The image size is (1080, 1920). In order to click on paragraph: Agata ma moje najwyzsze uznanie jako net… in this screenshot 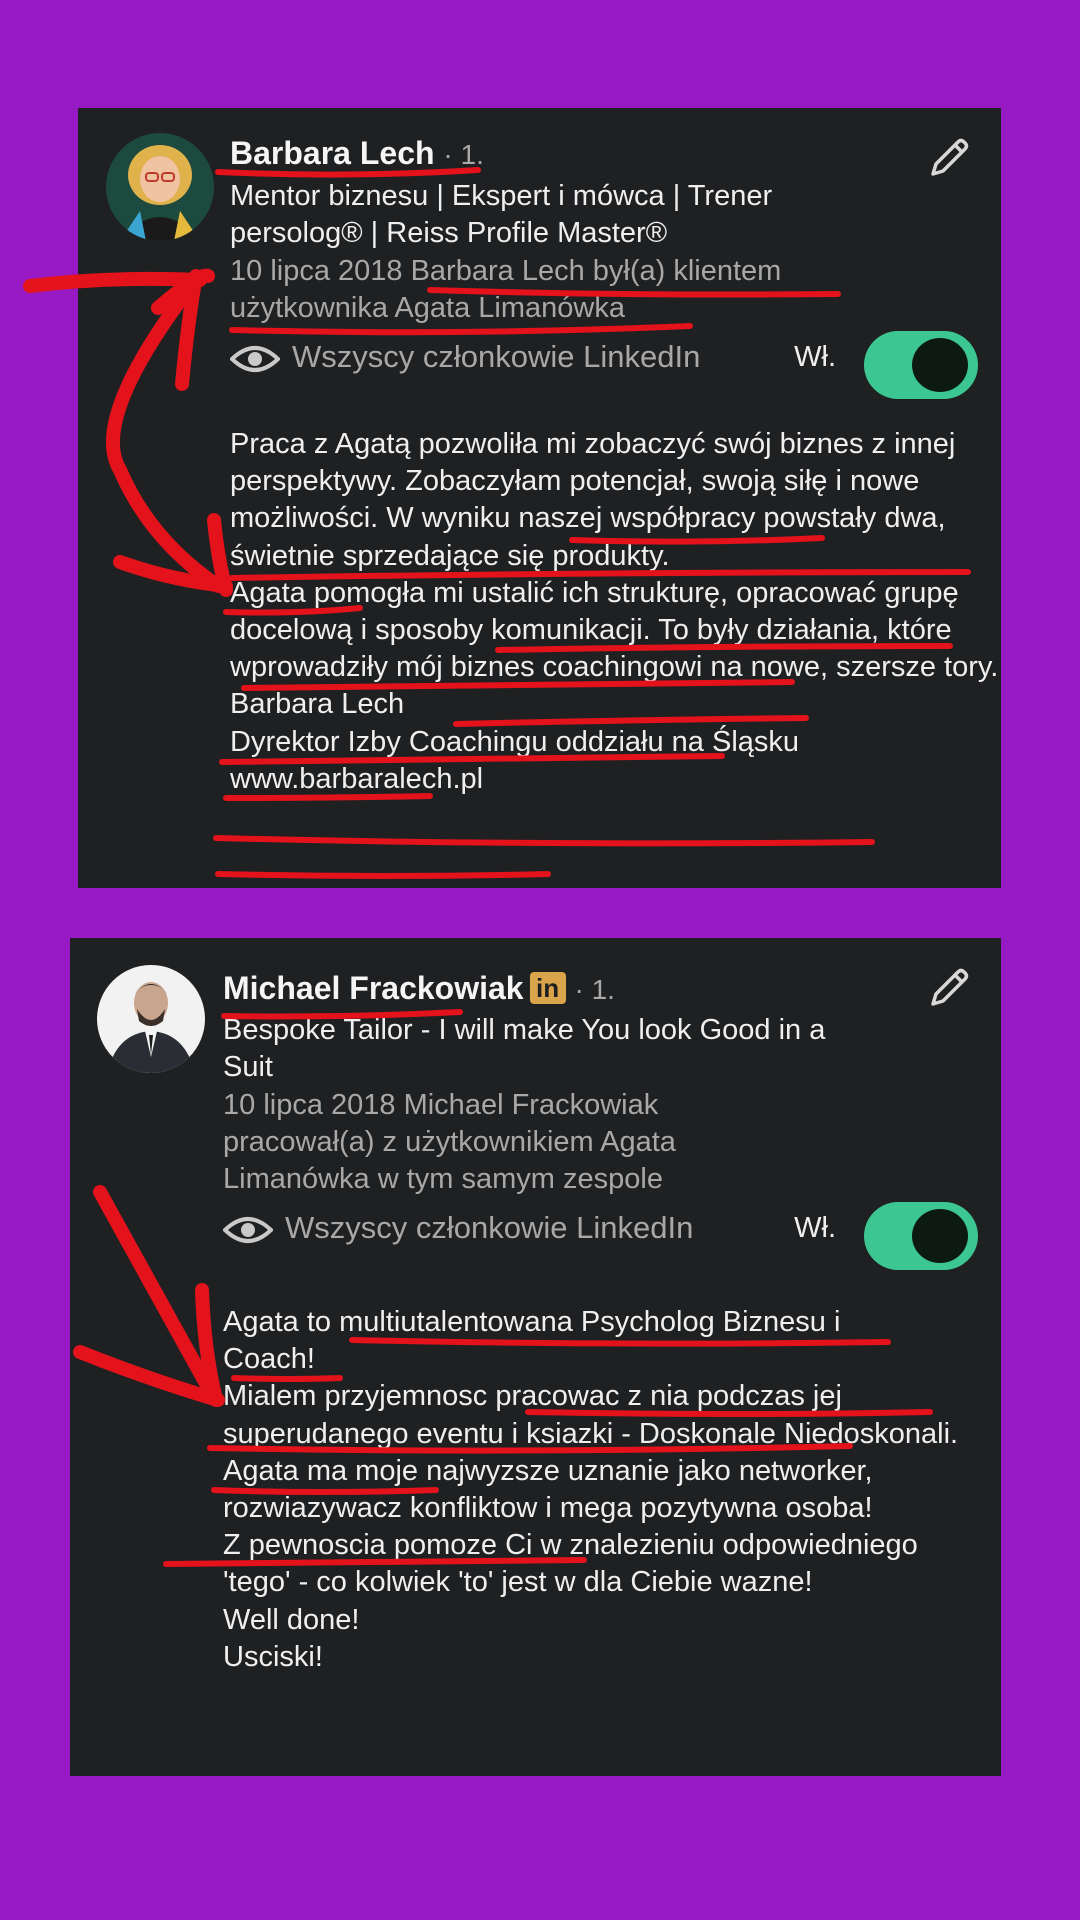, I will do `click(548, 1489)`.